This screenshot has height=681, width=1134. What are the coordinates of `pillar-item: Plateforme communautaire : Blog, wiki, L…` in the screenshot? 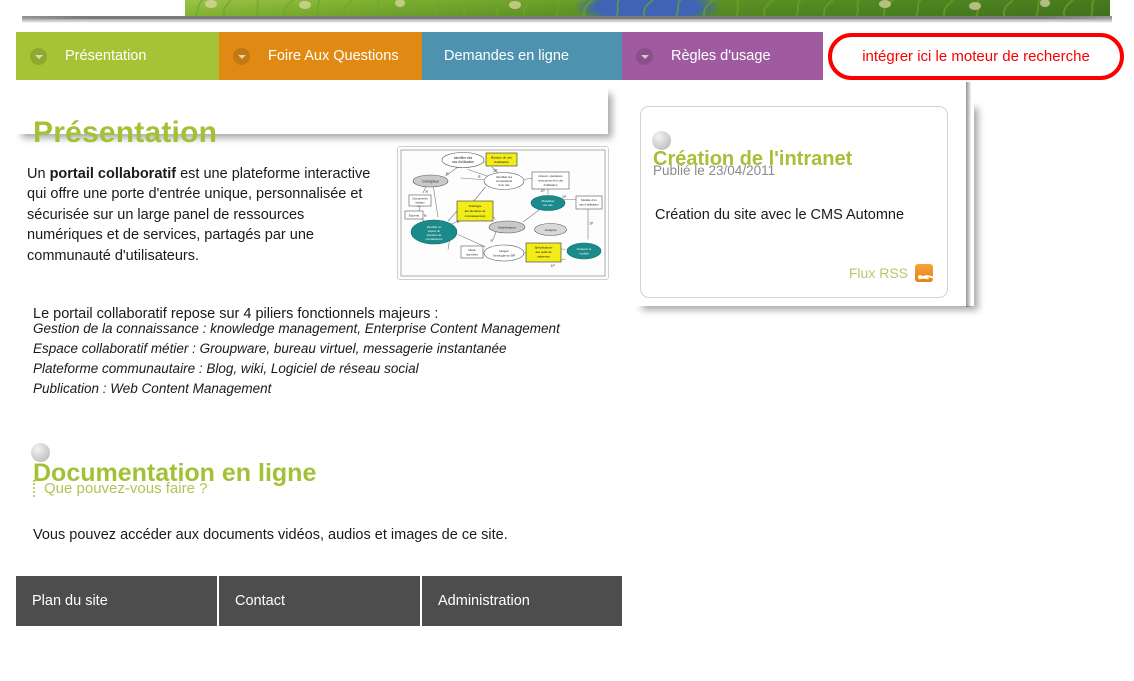 It's located at (226, 368).